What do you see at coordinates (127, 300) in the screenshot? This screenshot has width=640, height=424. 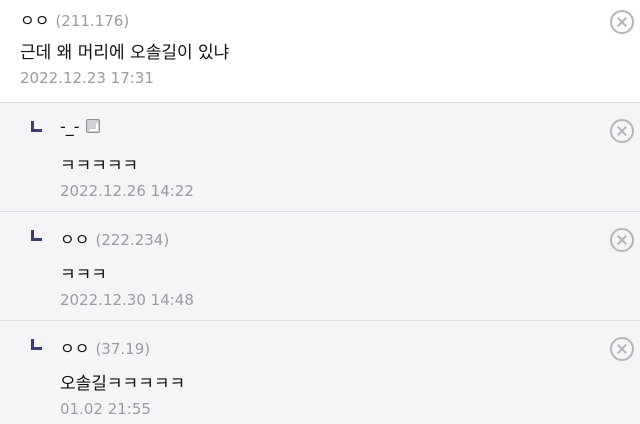 I see `reply-date: 2022.12.30 14:48` at bounding box center [127, 300].